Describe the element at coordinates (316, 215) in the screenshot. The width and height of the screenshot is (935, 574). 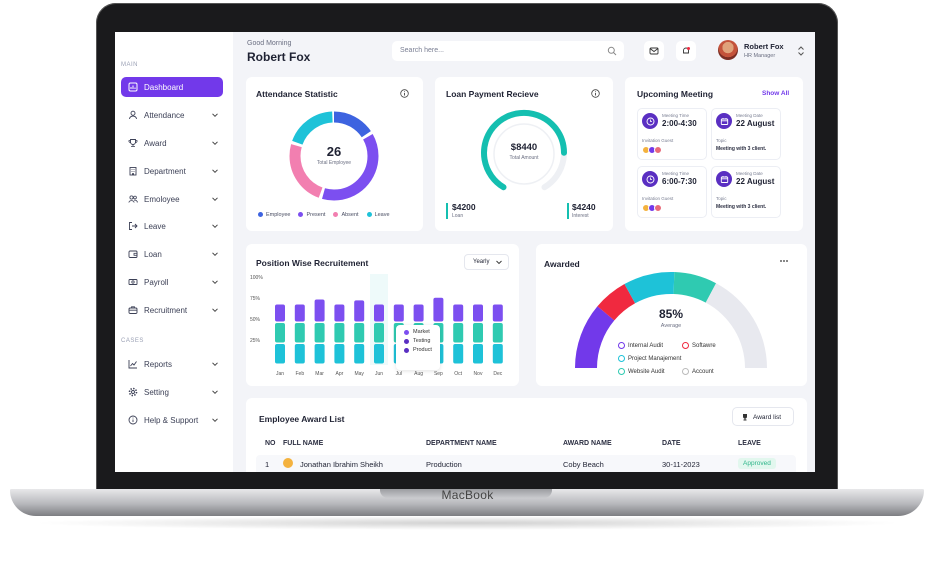
I see `legend-label: Present` at that location.